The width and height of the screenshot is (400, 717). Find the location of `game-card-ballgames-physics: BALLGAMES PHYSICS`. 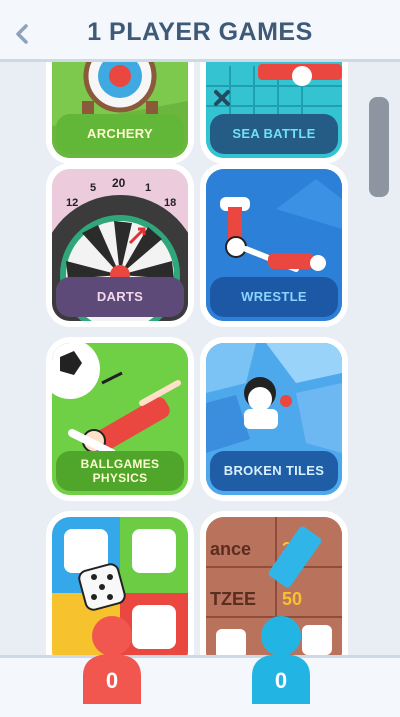

game-card-ballgames-physics: BALLGAMES PHYSICS is located at coordinates (120, 419).